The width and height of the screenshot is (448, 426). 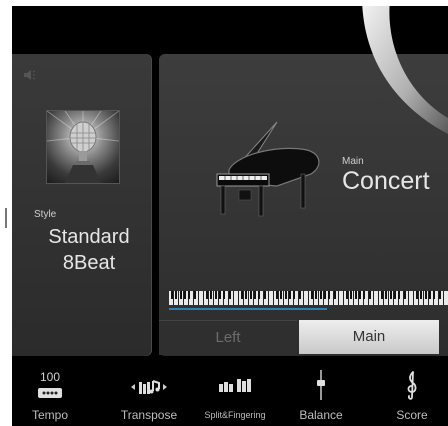 I want to click on keyboard-range-line, so click(x=248, y=309).